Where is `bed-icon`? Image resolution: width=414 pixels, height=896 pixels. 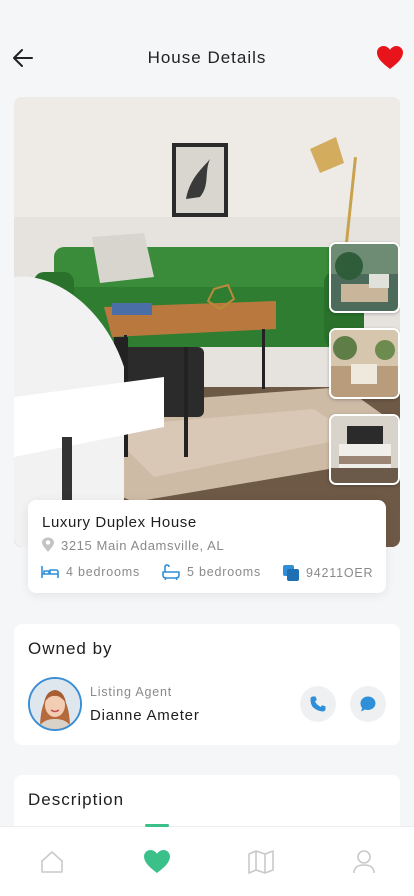 bed-icon is located at coordinates (50, 572).